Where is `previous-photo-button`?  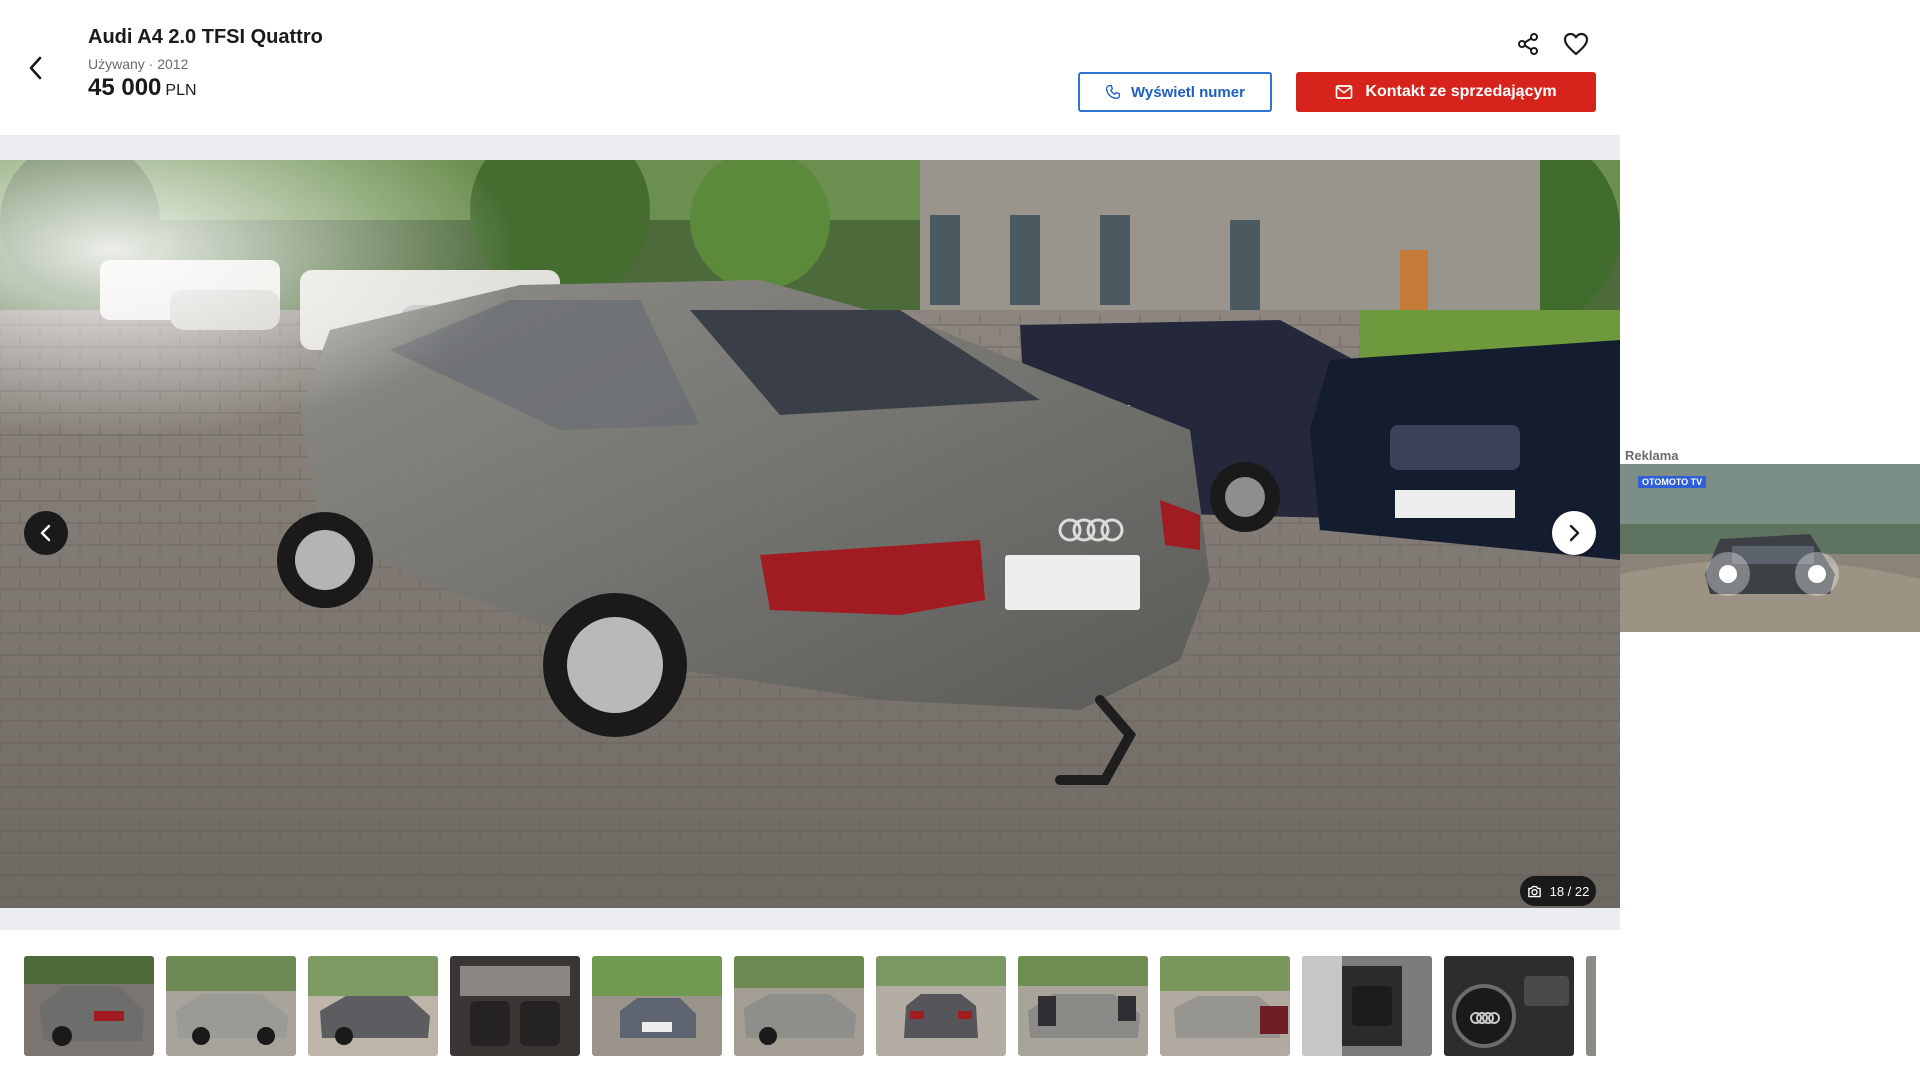
previous-photo-button is located at coordinates (46, 533).